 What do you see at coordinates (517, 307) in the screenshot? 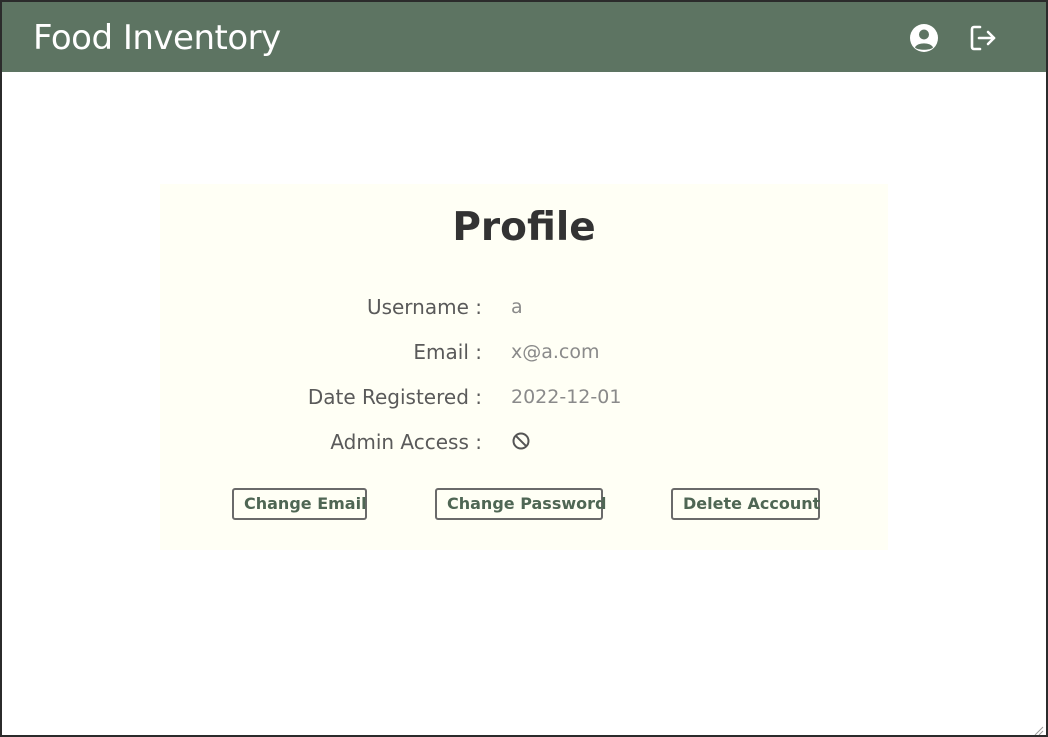
I see `username-value: a` at bounding box center [517, 307].